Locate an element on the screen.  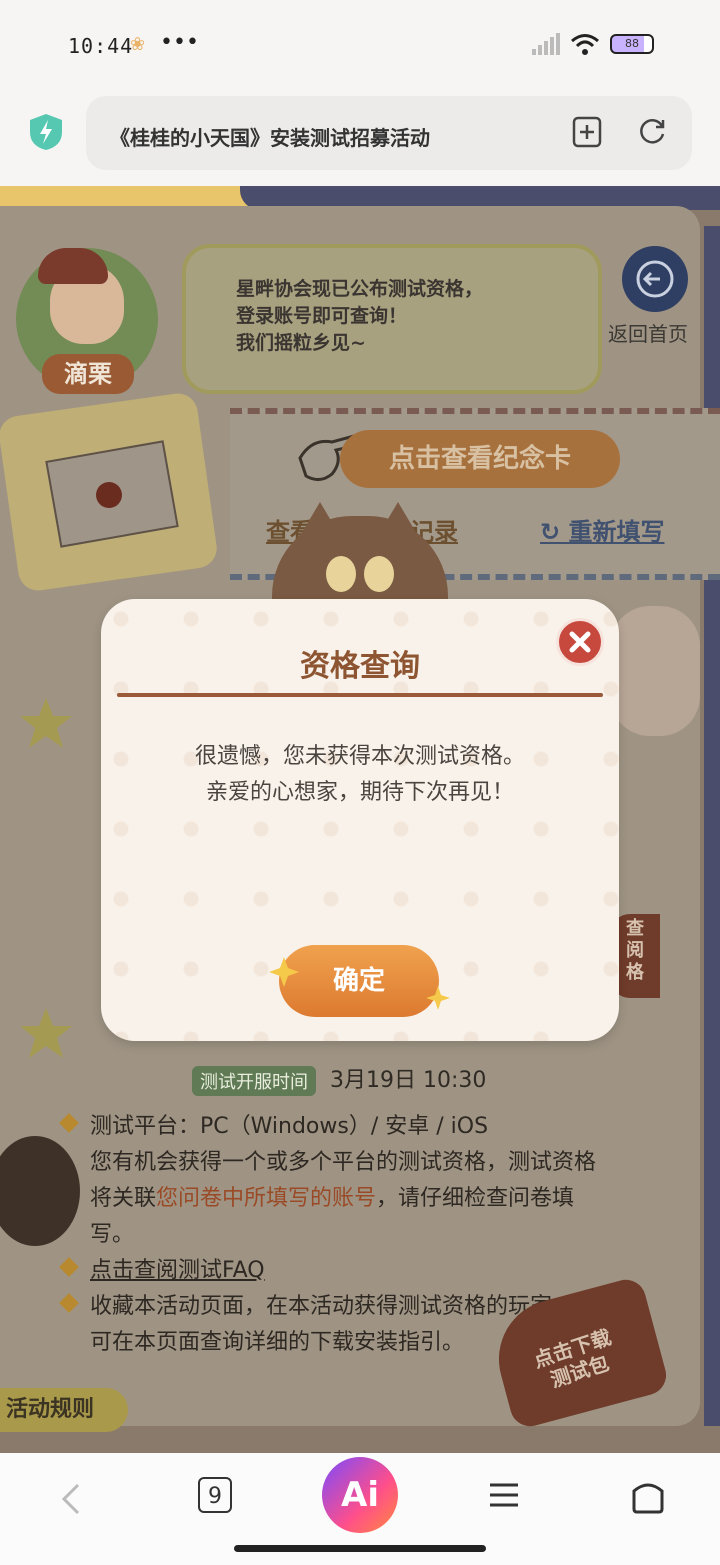
ai-assistant-button: Ai is located at coordinates (360, 1495).